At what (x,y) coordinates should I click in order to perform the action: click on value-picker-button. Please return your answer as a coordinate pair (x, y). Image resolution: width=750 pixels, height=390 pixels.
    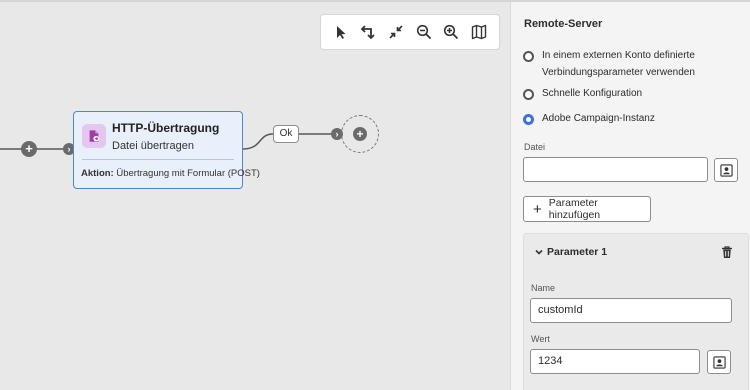
    Looking at the image, I should click on (719, 362).